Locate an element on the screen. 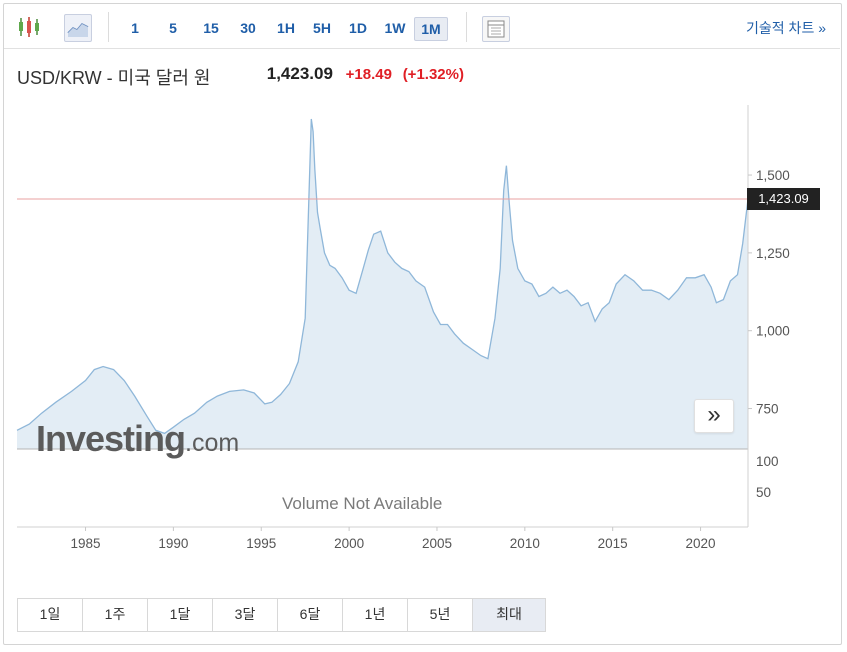 Image resolution: width=847 pixels, height=652 pixels. volume-tick-label: 50 is located at coordinates (763, 492).